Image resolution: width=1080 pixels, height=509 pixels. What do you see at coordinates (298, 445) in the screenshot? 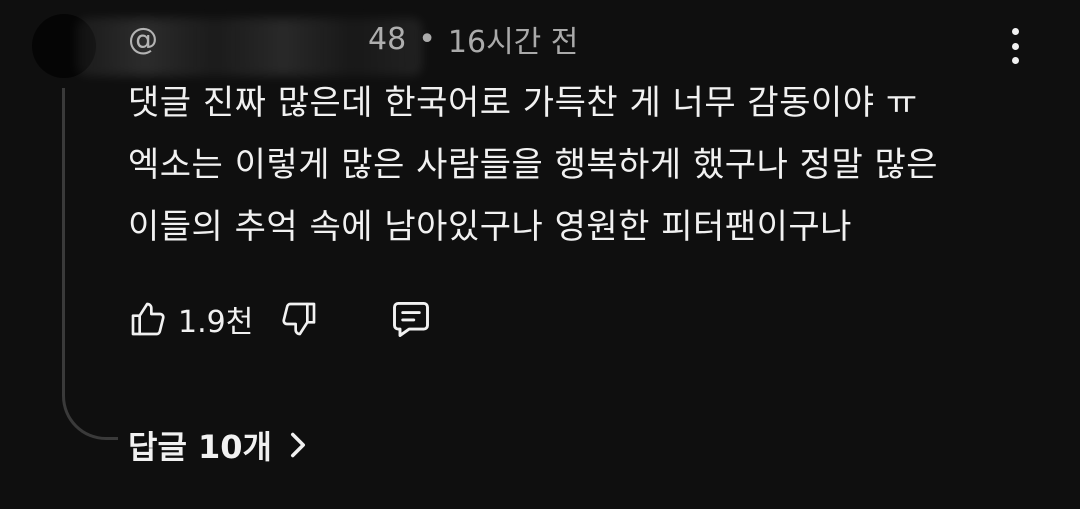
I see `chevron-right-icon` at bounding box center [298, 445].